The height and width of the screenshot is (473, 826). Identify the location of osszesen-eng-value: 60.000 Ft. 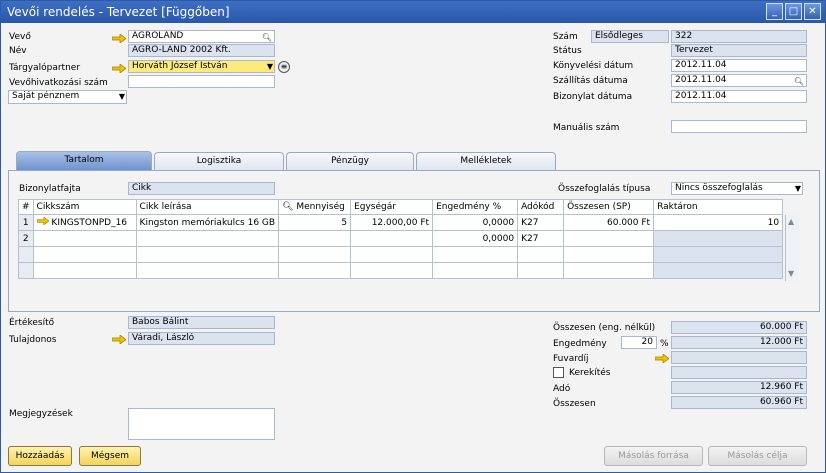
(739, 327).